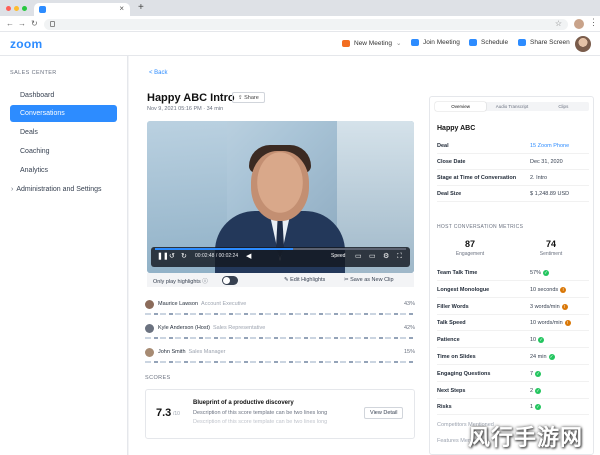 This screenshot has width=600, height=455. I want to click on deal-link: 15 Zoom Phone, so click(549, 146).